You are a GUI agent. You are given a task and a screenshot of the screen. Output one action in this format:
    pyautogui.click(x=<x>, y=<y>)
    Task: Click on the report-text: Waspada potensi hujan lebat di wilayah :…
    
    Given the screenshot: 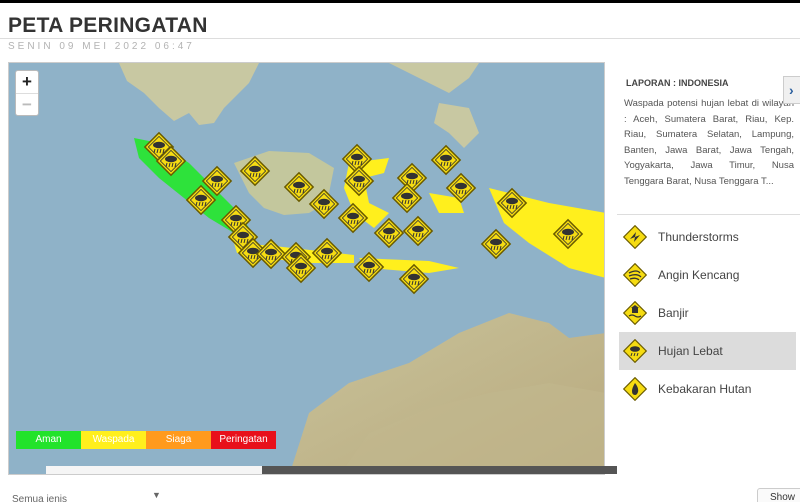 What is the action you would take?
    pyautogui.click(x=709, y=142)
    